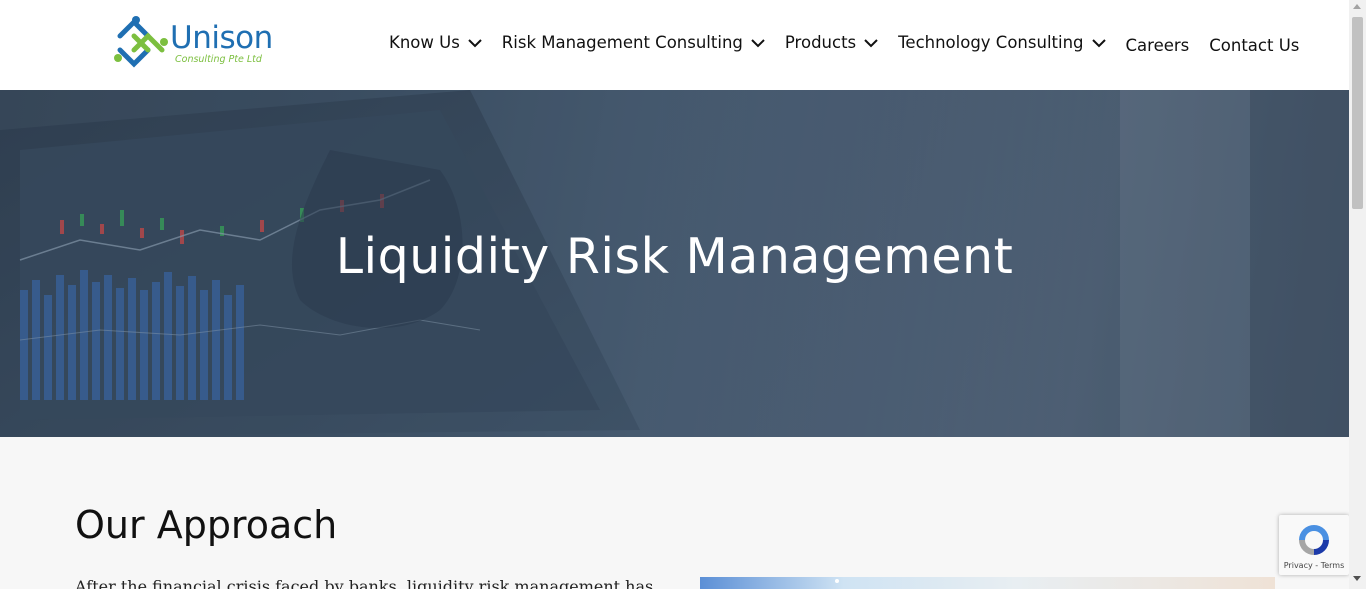 This screenshot has width=1366, height=589. I want to click on recaptcha-icon, so click(1314, 540).